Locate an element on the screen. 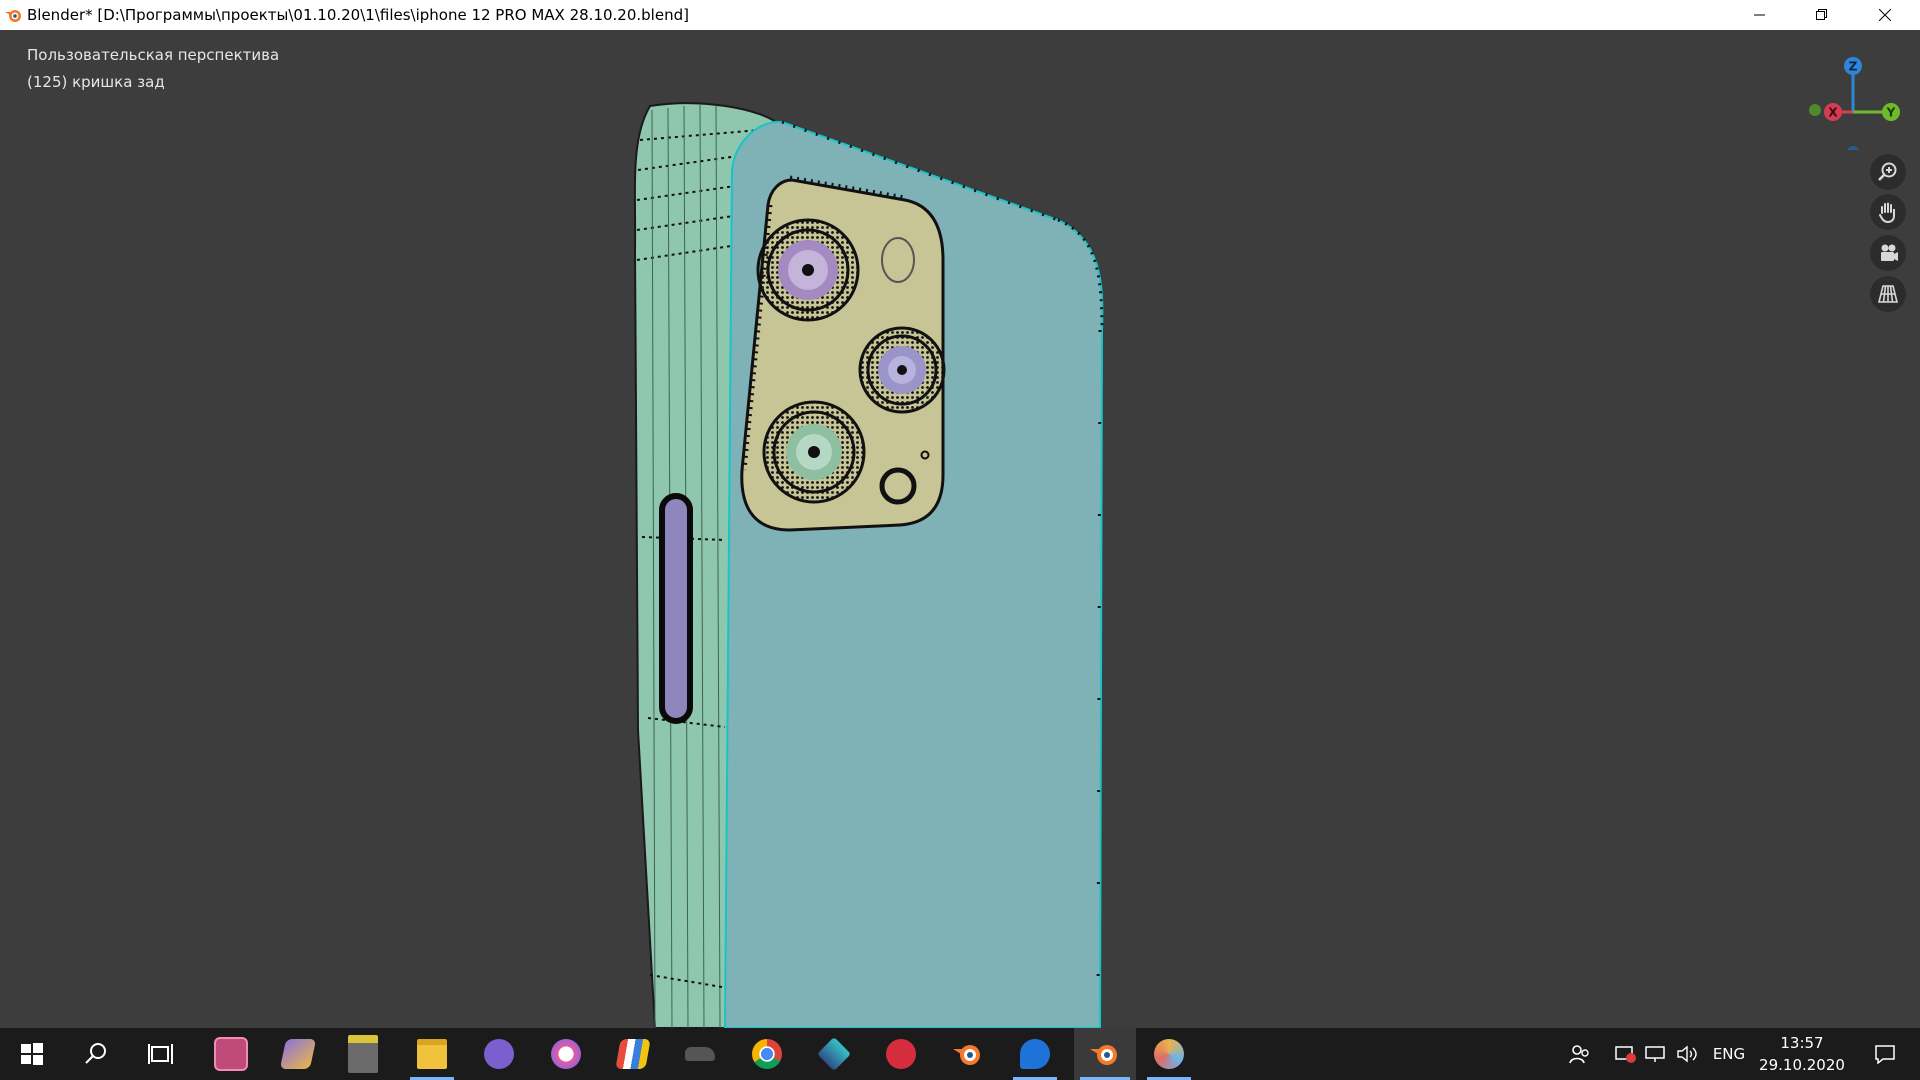 The height and width of the screenshot is (1080, 1920). taskbar-edge is located at coordinates (1035, 1054).